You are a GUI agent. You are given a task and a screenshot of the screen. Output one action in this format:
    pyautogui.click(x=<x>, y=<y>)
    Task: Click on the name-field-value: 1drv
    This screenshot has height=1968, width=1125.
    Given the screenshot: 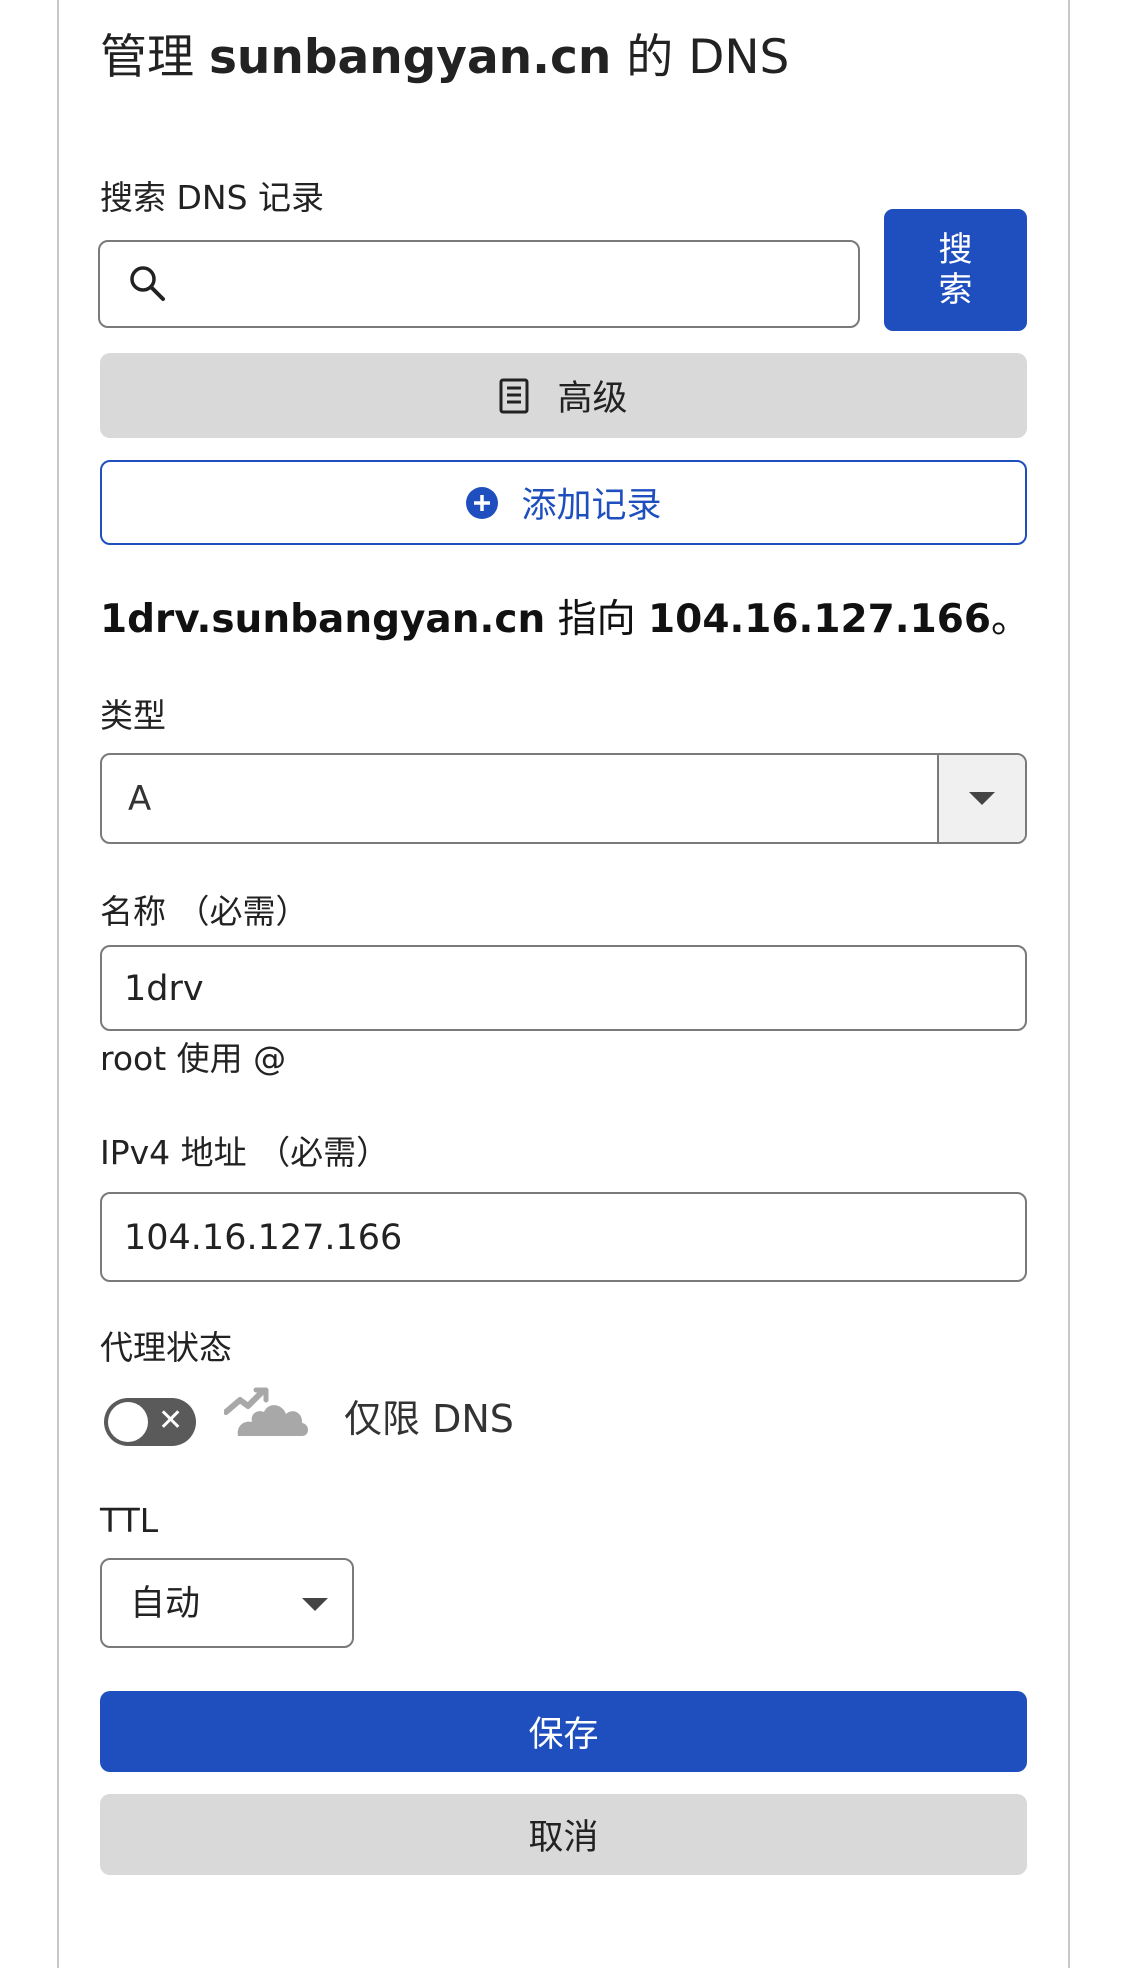 What is the action you would take?
    pyautogui.click(x=164, y=989)
    